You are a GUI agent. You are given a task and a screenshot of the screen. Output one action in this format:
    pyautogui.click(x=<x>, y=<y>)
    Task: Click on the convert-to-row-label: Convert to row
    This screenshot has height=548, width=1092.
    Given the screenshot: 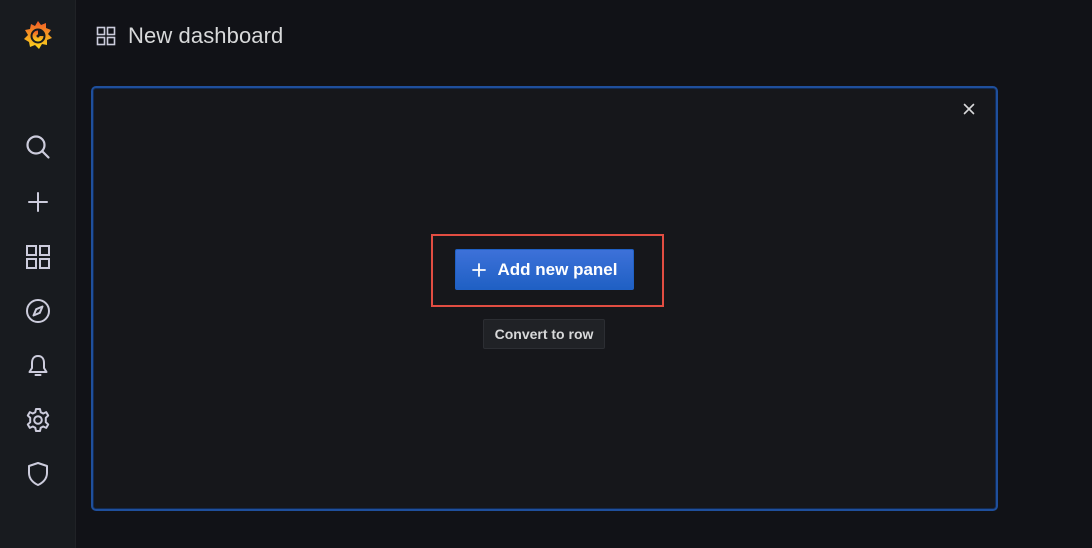 What is the action you would take?
    pyautogui.click(x=544, y=334)
    